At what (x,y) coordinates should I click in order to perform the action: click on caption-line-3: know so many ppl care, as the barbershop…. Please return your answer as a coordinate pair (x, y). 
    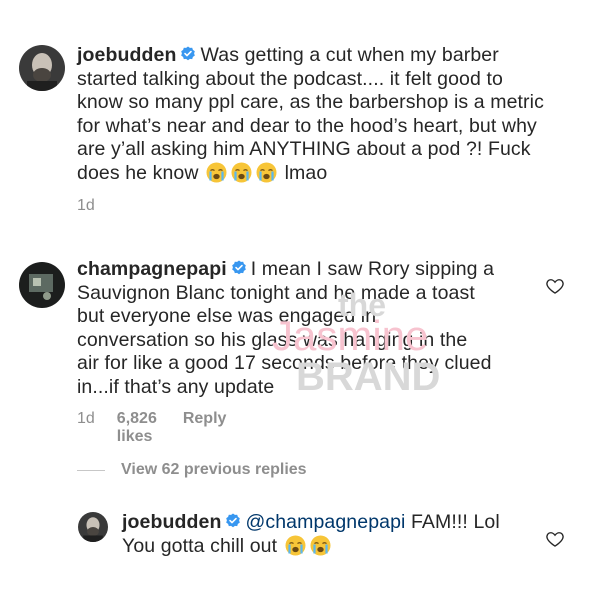
    Looking at the image, I should click on (310, 102).